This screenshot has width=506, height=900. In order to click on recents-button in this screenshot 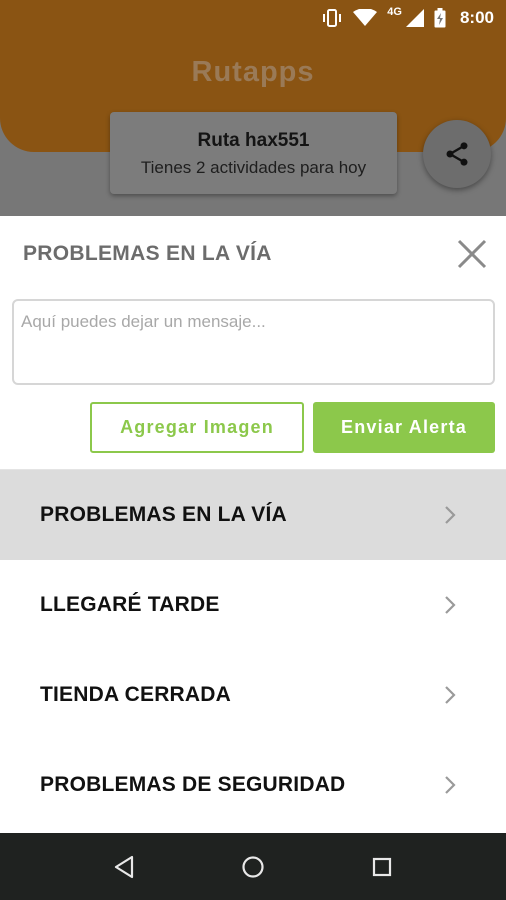, I will do `click(382, 867)`.